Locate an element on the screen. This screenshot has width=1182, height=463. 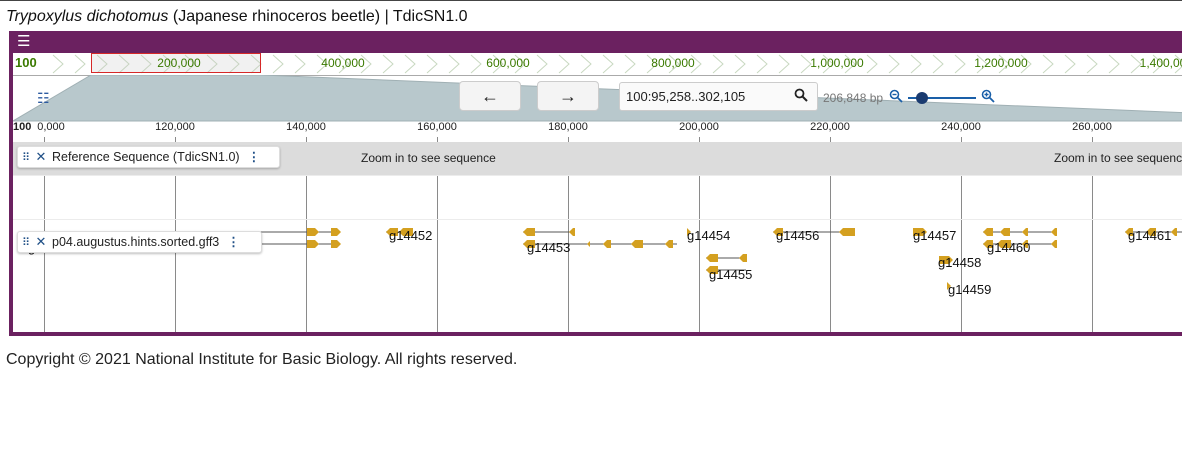
assembly-title: (Japanese rhinoceros beetle) | TdicSN1.0 is located at coordinates (318, 16).